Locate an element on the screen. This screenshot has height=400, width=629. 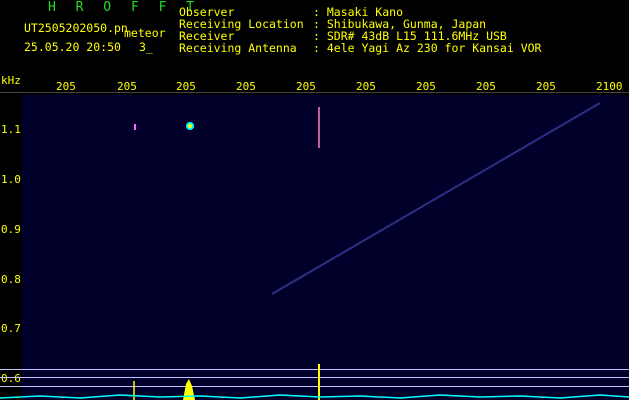
noise-floor is located at coordinates (314, 396).